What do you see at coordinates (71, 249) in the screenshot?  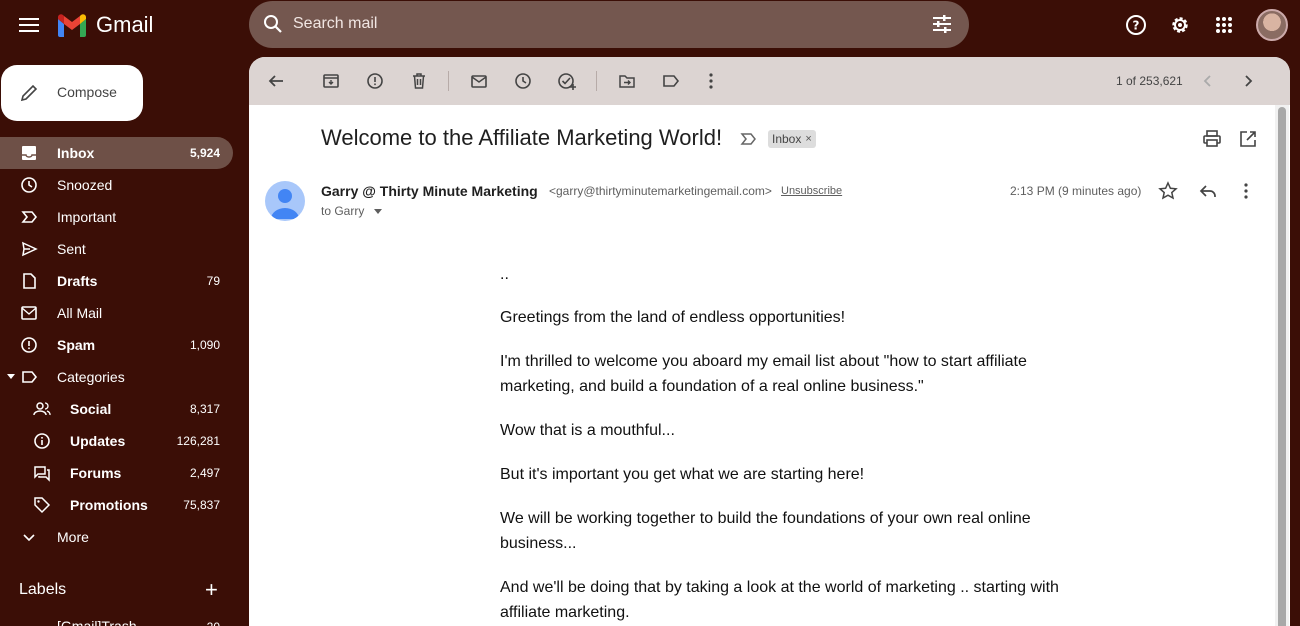 I see `sidebar-item-label: Sent` at bounding box center [71, 249].